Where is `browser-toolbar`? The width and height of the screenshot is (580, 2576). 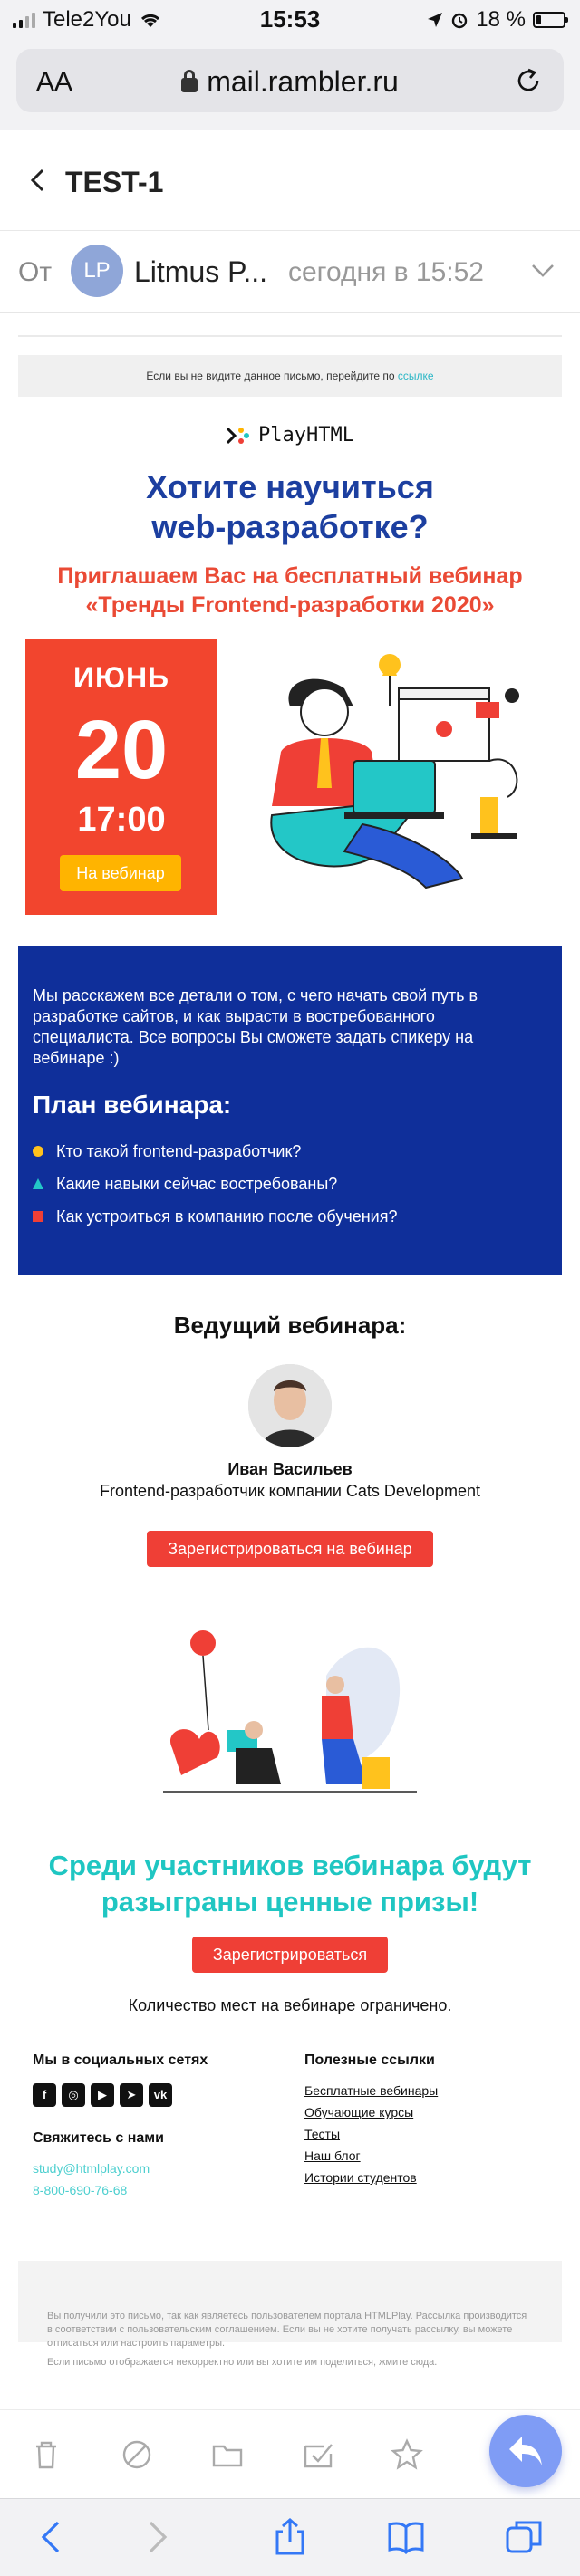
browser-toolbar is located at coordinates (290, 2537).